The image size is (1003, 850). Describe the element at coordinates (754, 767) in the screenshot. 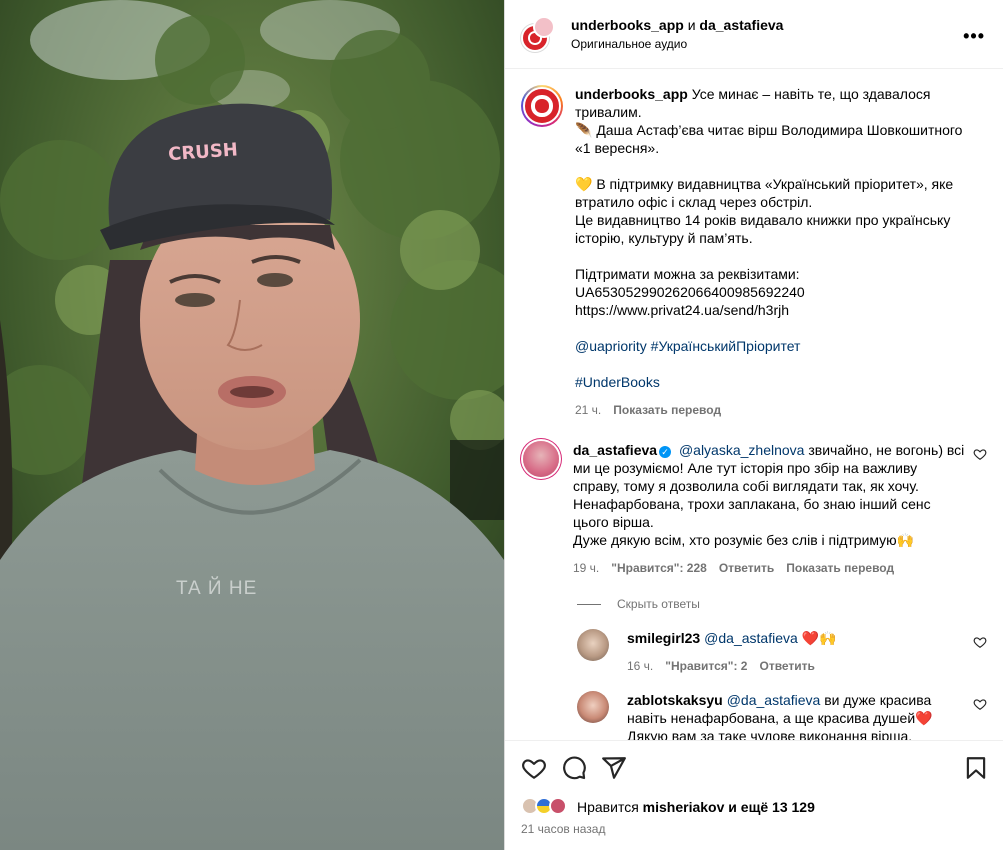

I see `action-bar` at that location.